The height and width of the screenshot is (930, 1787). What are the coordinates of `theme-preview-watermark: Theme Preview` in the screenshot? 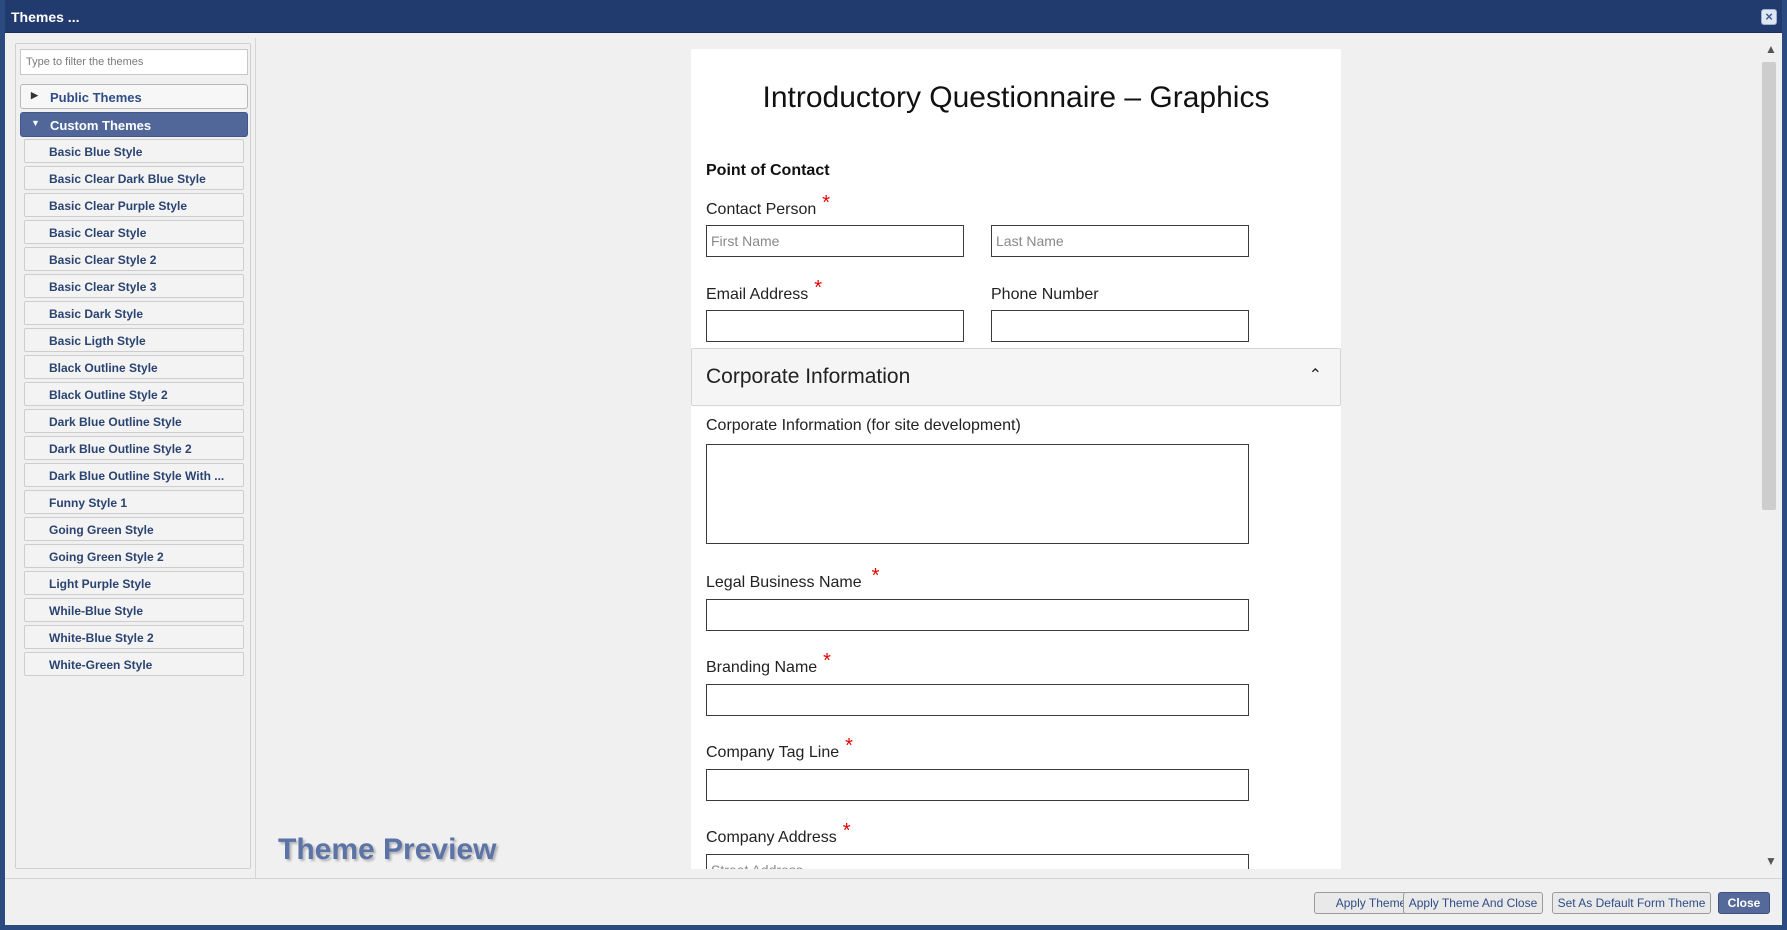 It's located at (387, 849).